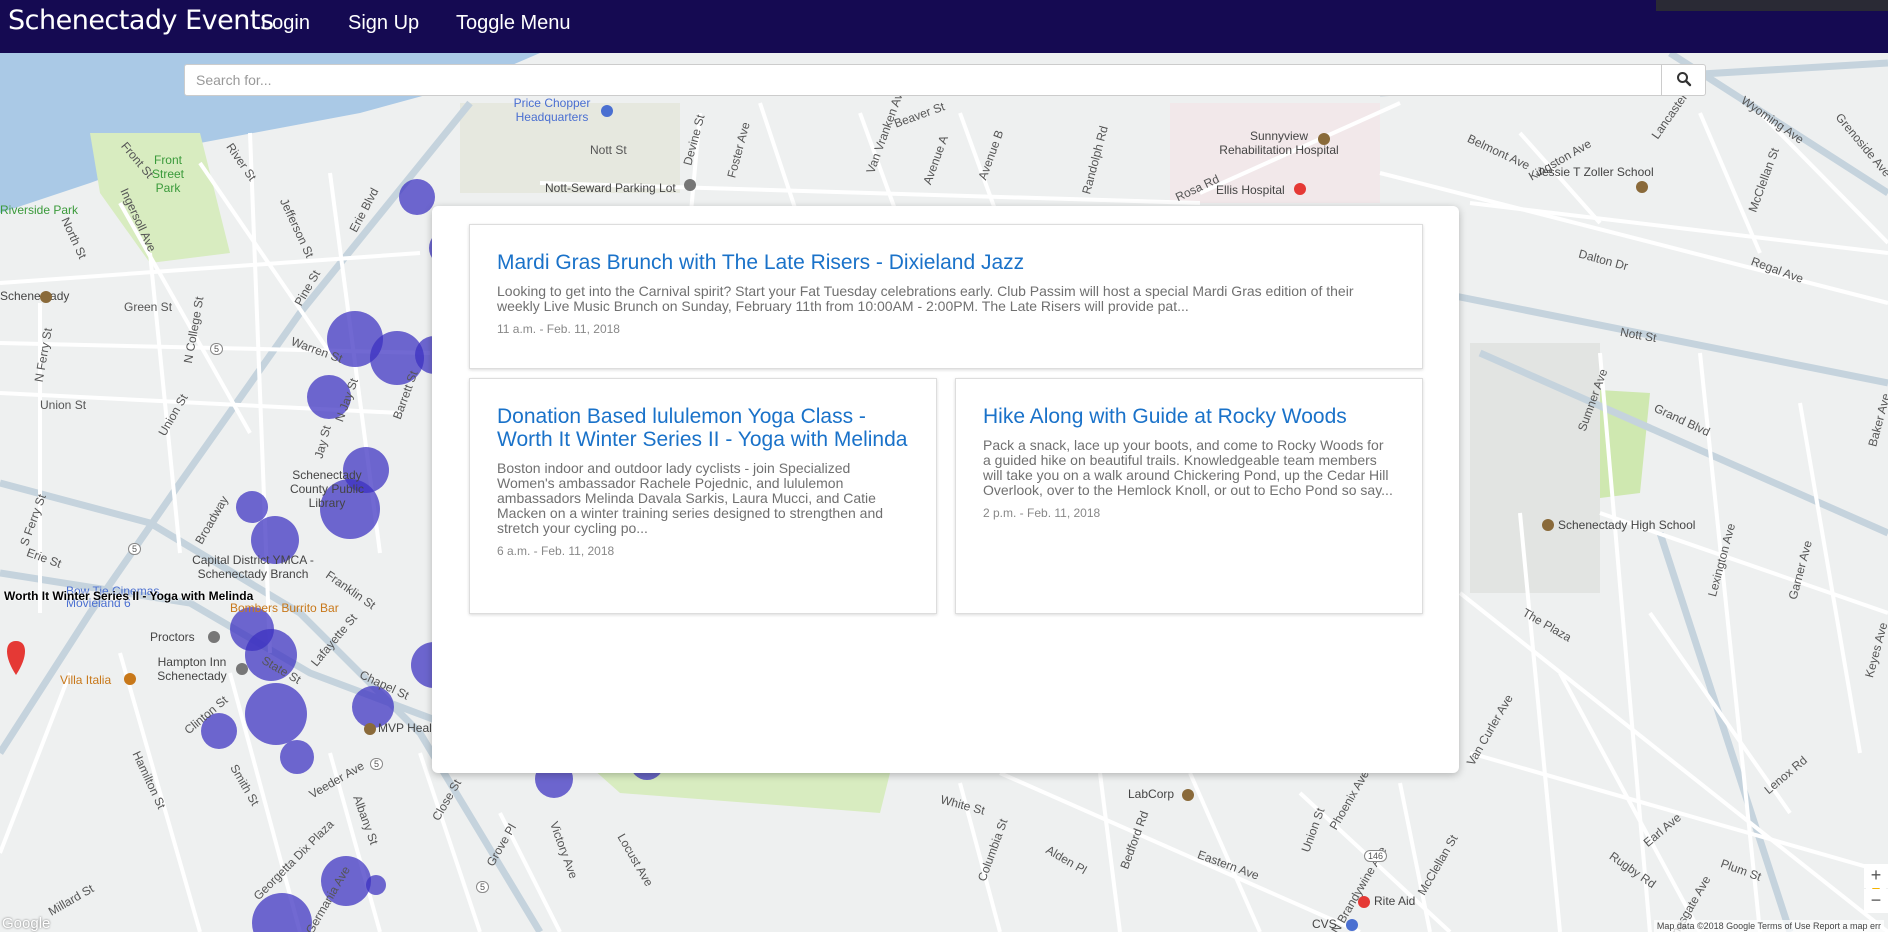 The height and width of the screenshot is (932, 1888). I want to click on street-label: Nott St, so click(608, 150).